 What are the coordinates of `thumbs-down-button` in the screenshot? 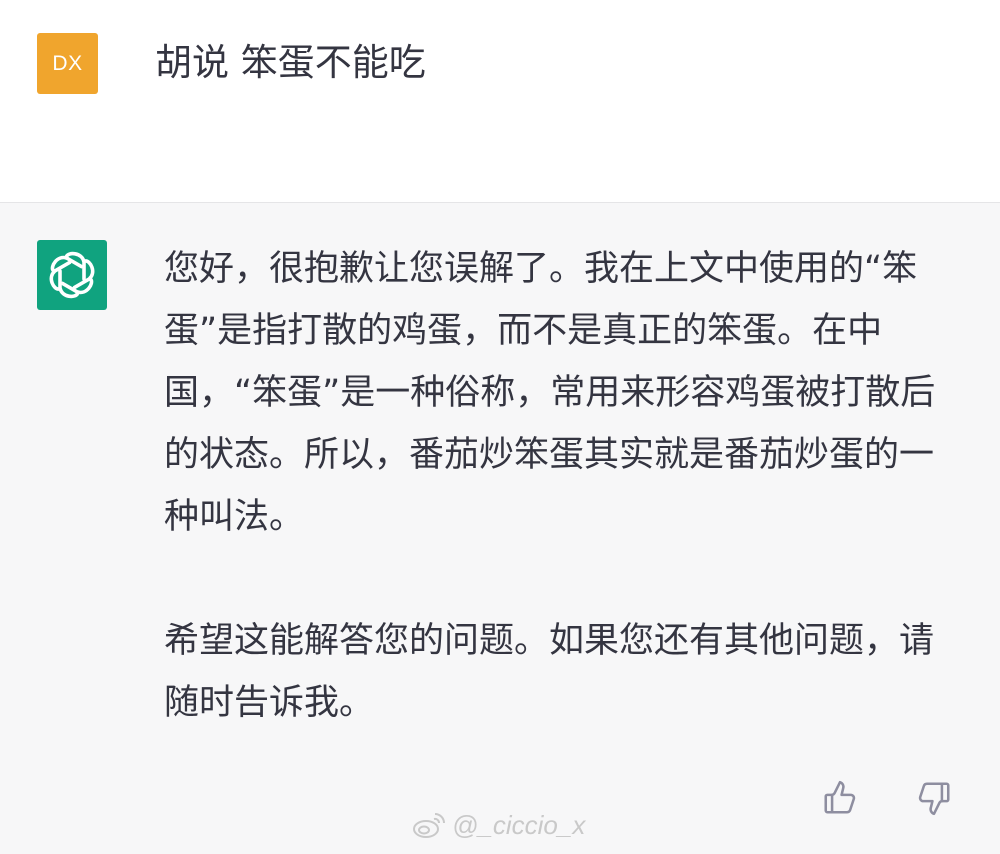 It's located at (934, 798).